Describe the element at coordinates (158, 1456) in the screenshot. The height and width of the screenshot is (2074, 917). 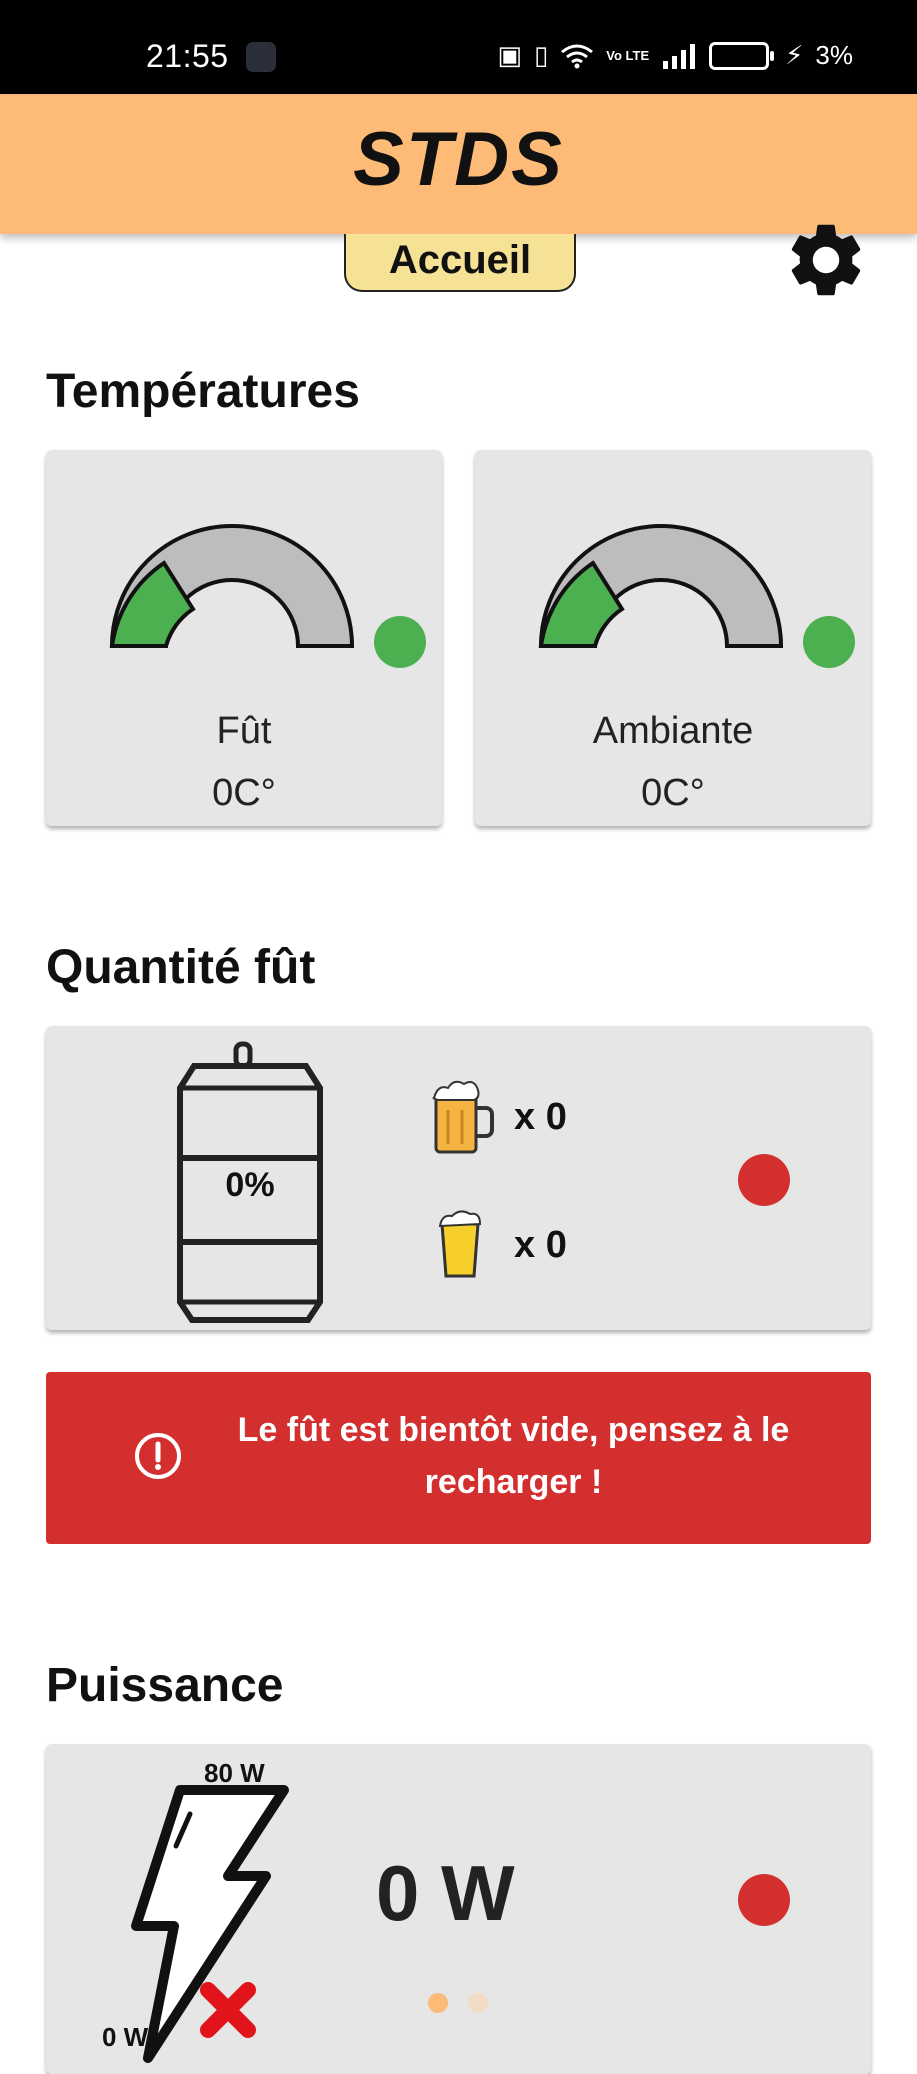
I see `alert-circle-icon` at that location.